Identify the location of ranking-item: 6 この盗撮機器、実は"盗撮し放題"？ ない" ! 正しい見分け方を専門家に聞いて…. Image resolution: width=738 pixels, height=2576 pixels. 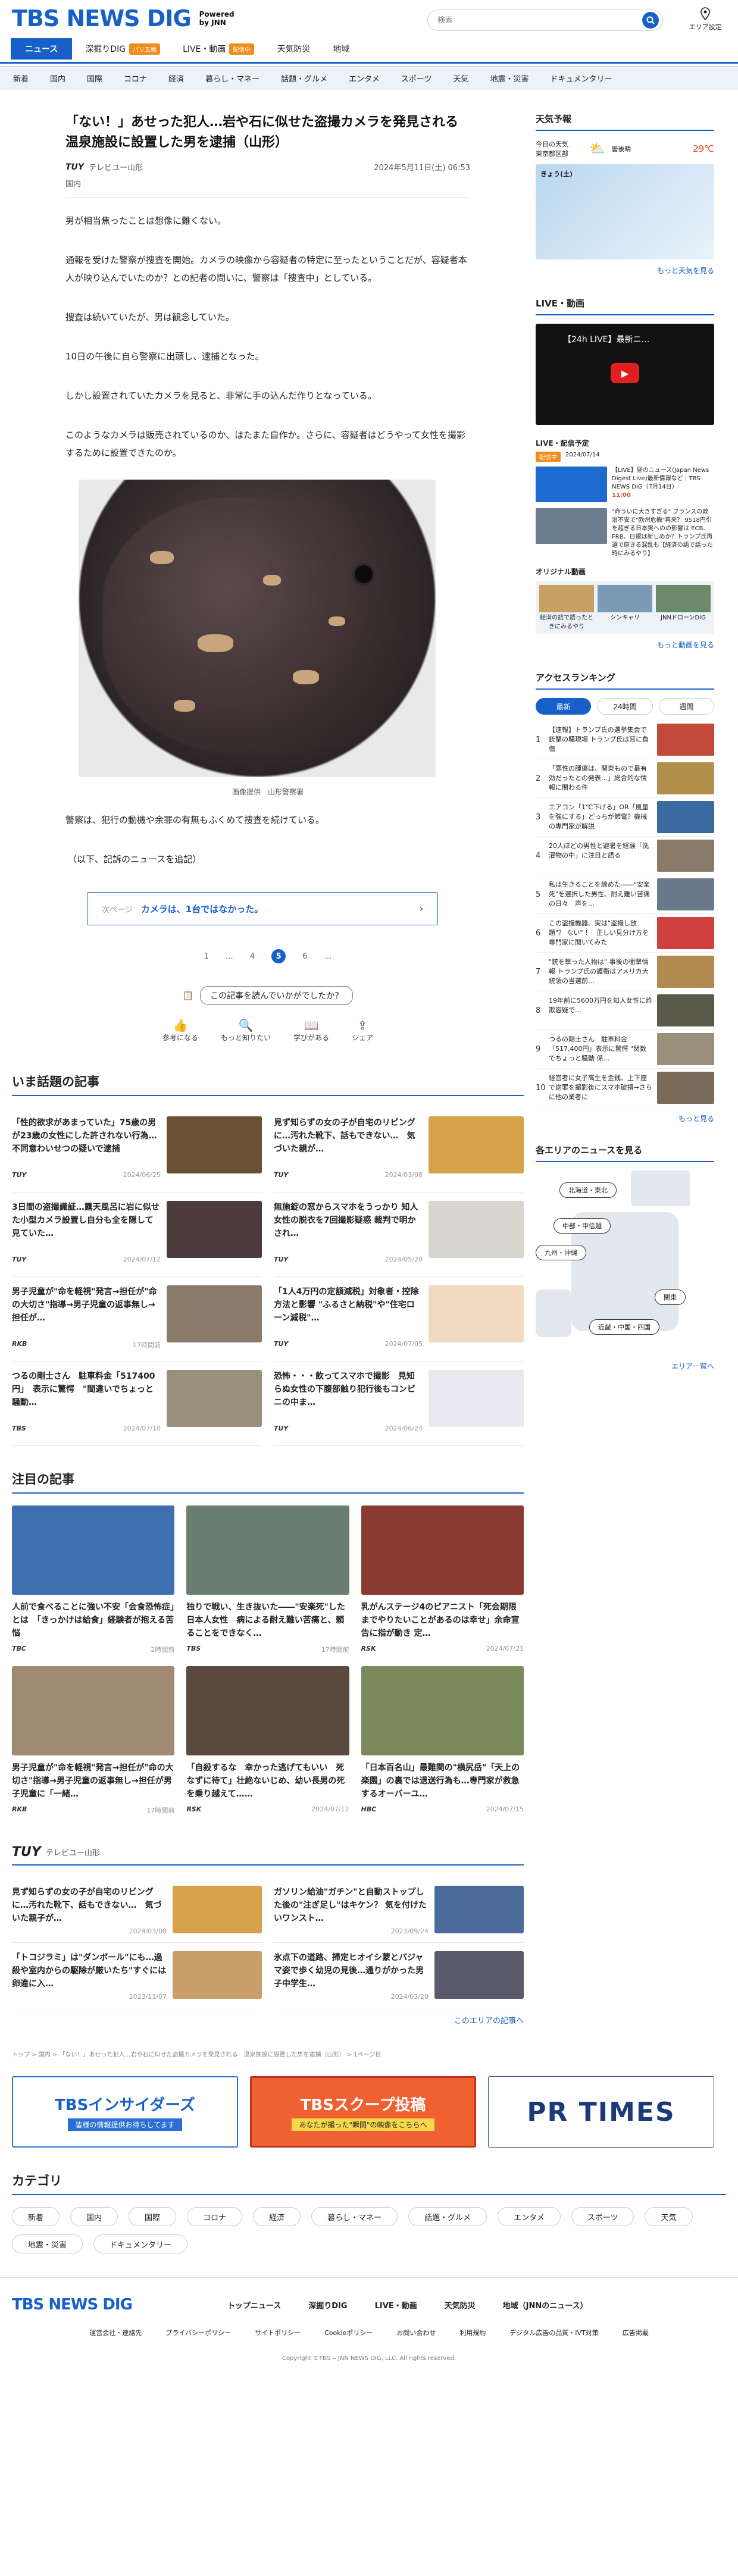
(625, 933).